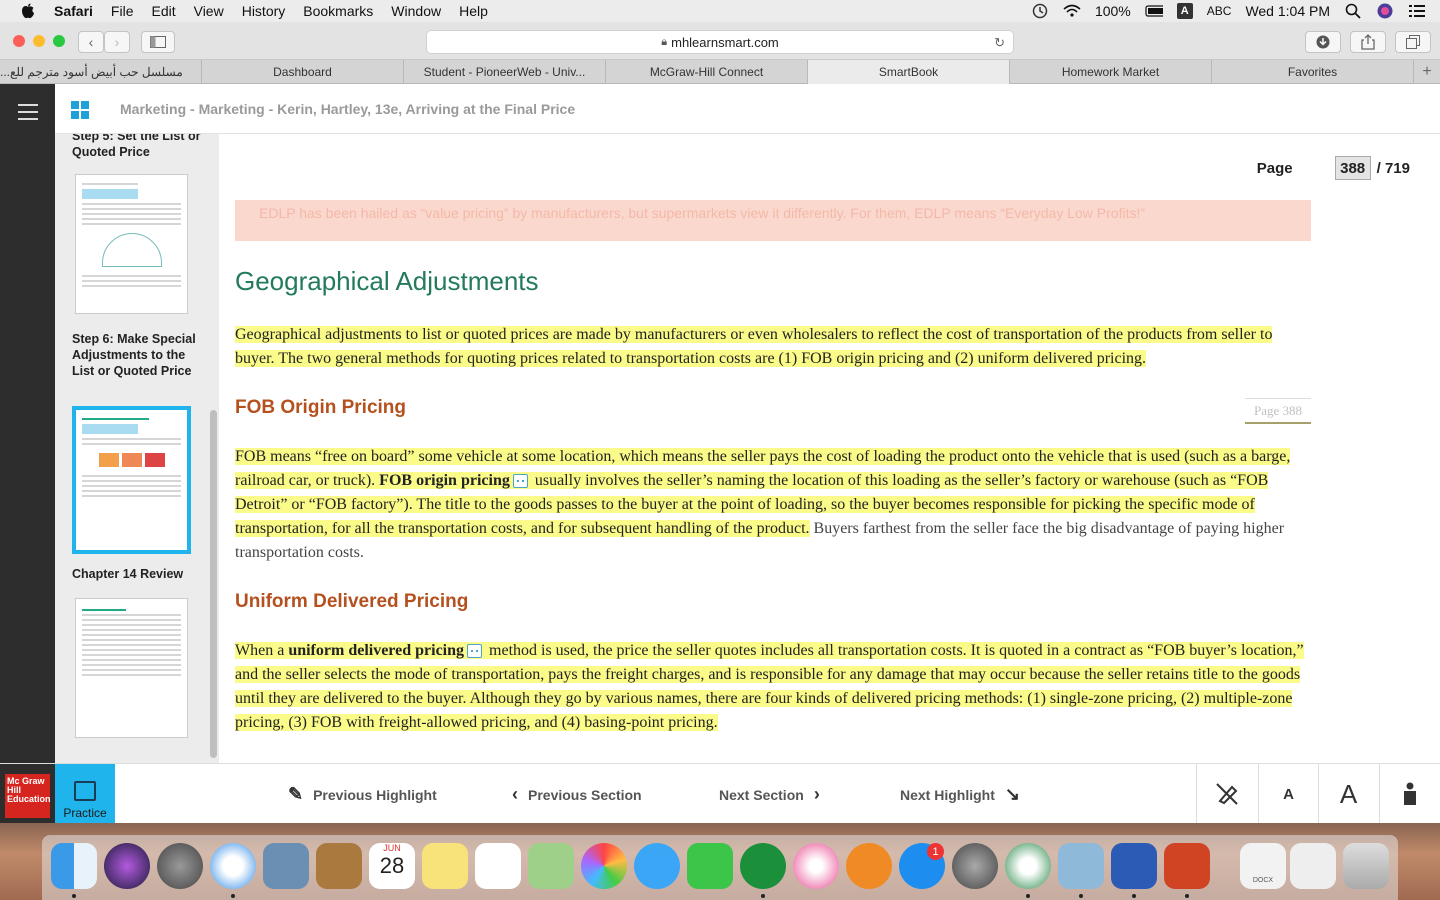 The image size is (1440, 900). Describe the element at coordinates (74, 866) in the screenshot. I see `finder-icon` at that location.